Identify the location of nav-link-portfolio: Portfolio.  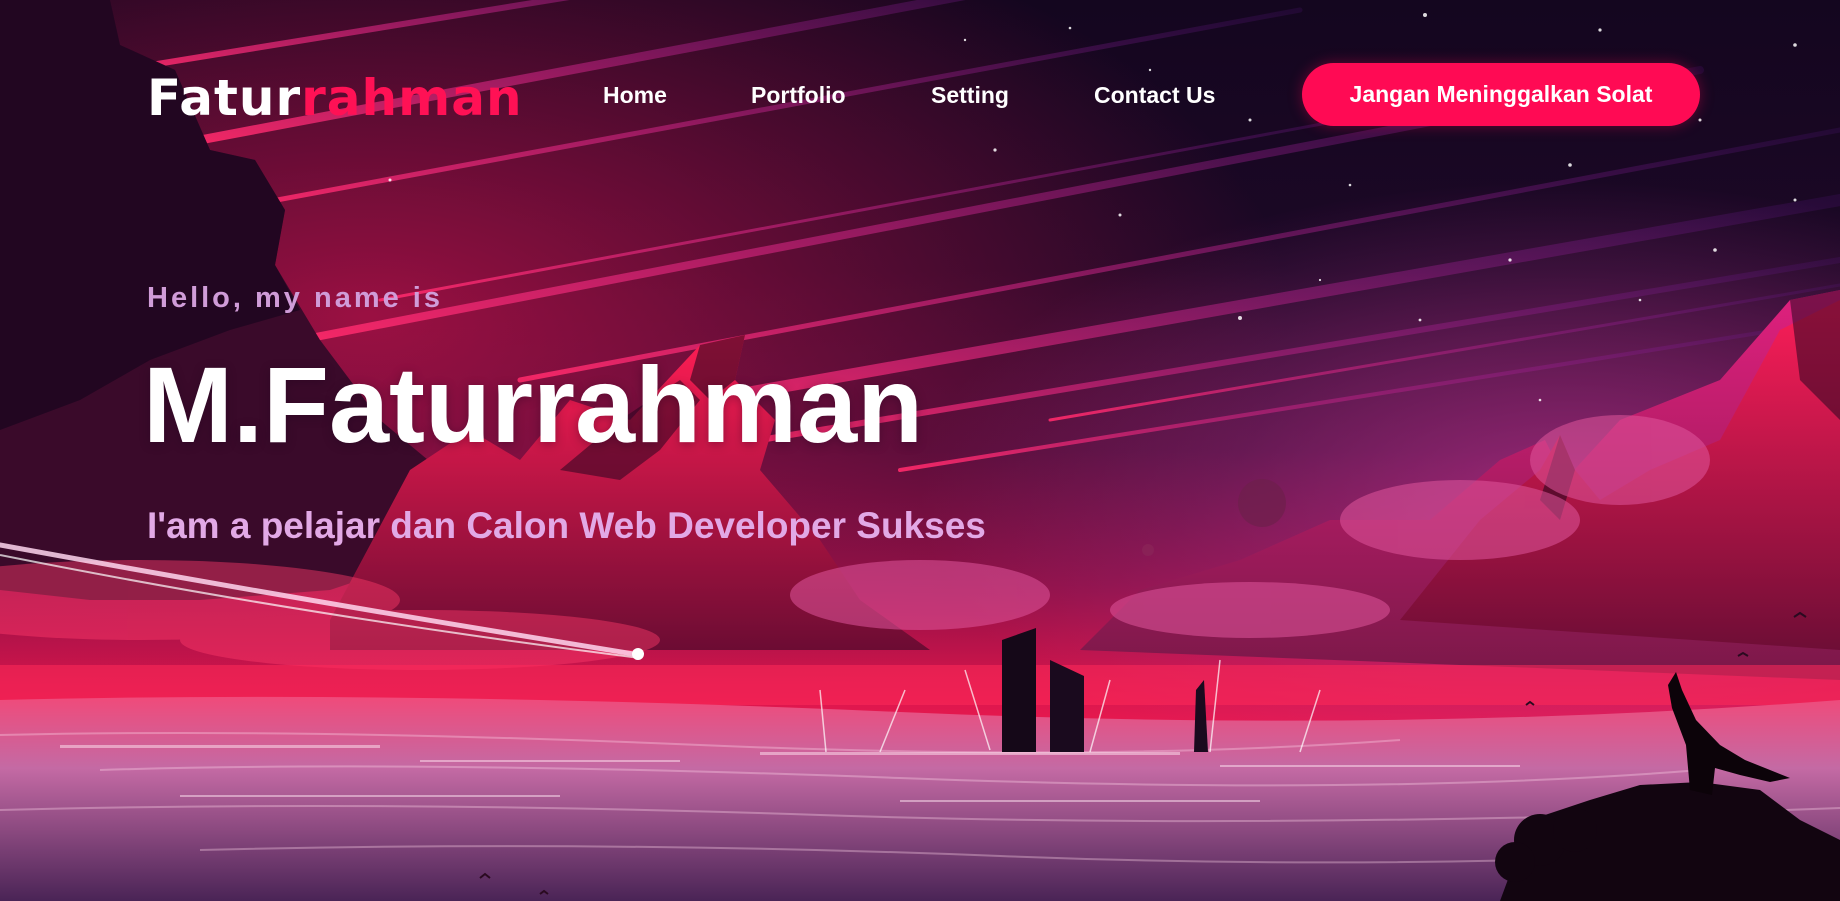
(798, 95).